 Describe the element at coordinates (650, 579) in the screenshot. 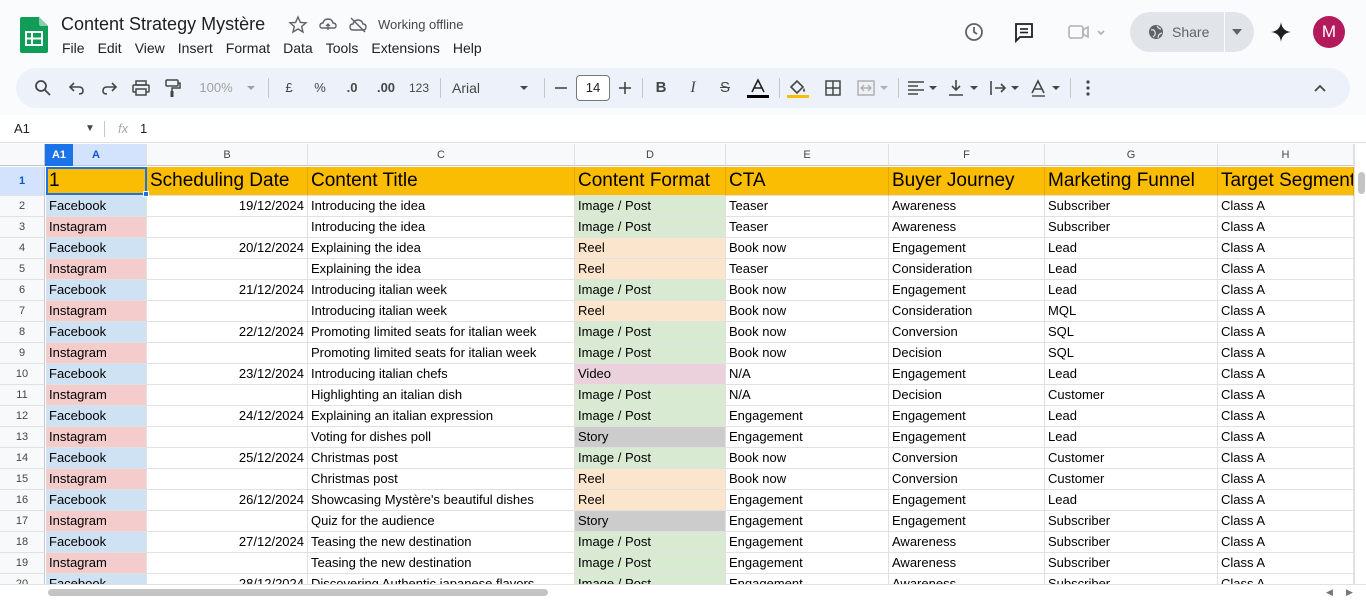

I see `cell-d20: Image / Post` at that location.